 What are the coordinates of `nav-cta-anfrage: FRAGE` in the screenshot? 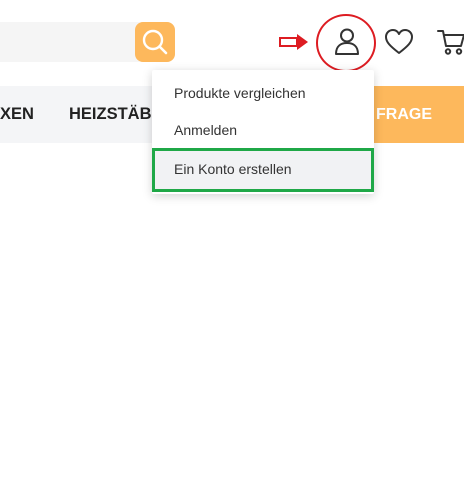 It's located at (414, 114).